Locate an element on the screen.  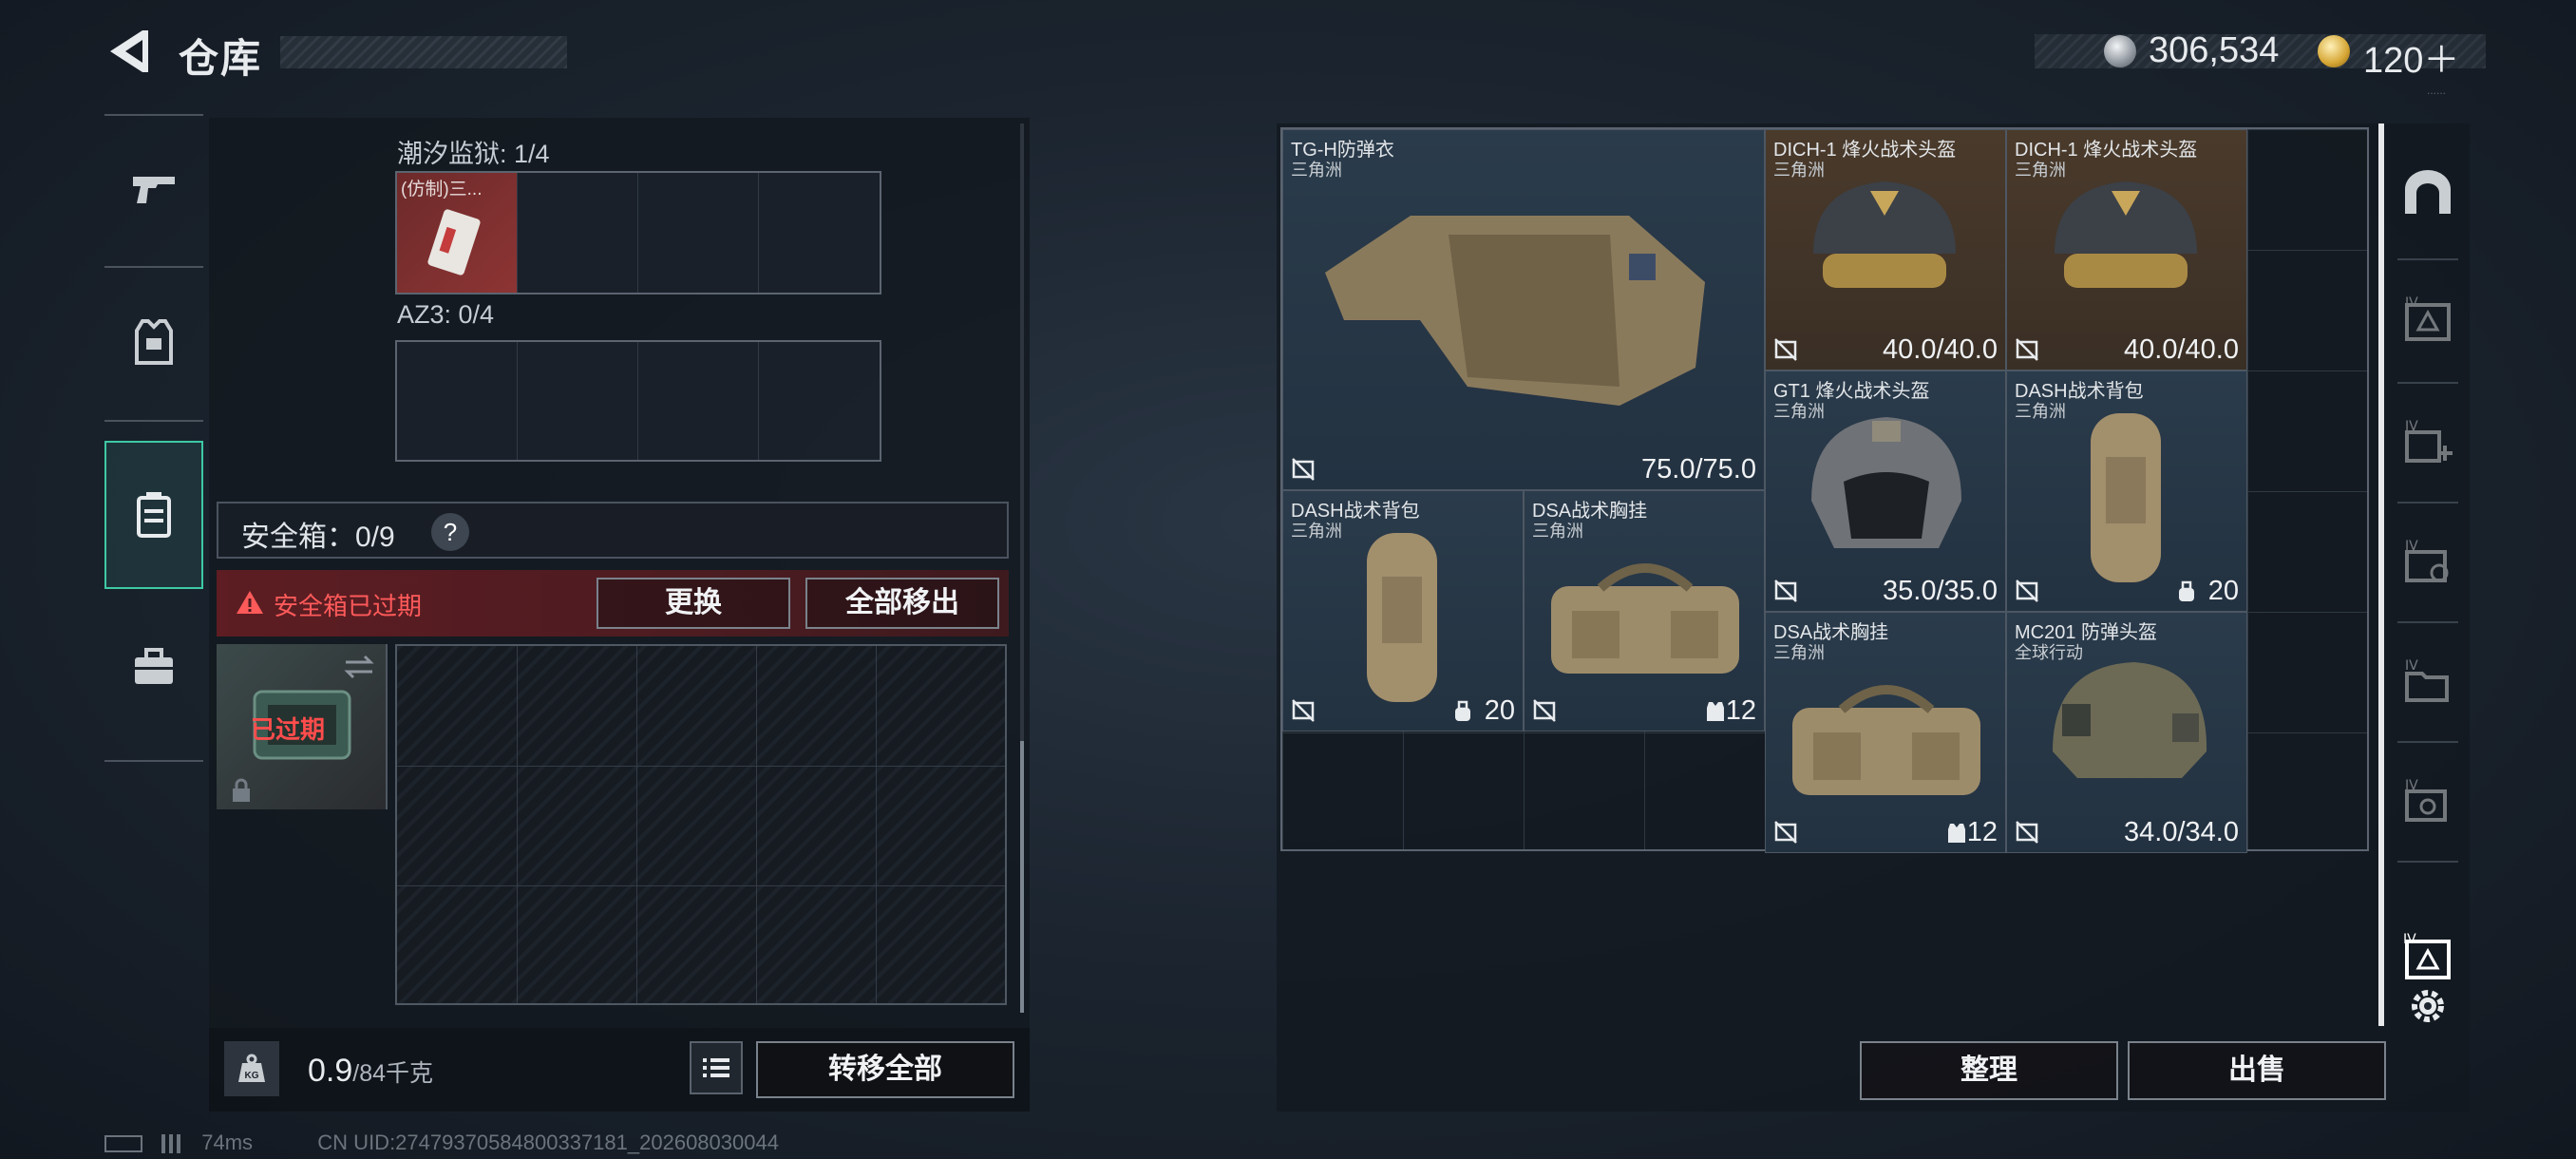
move-all-out-button: 全部移出 is located at coordinates (902, 603).